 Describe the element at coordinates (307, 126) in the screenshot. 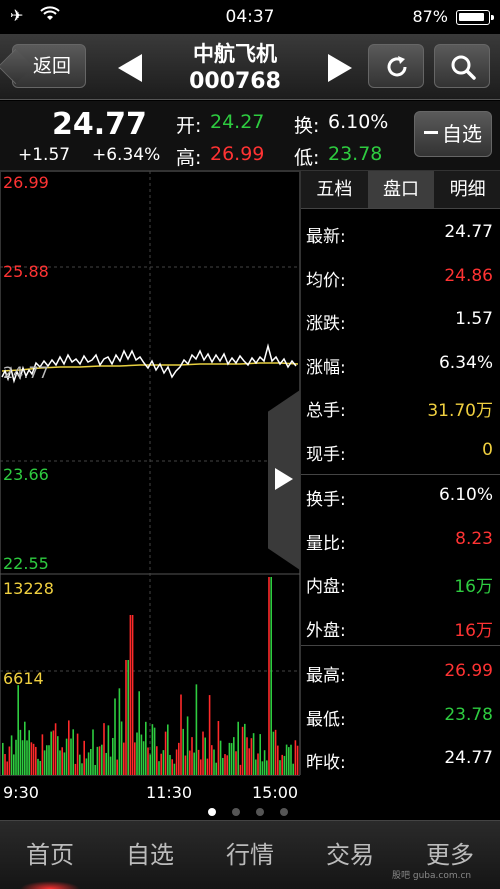

I see `turnover-label: 换:` at that location.